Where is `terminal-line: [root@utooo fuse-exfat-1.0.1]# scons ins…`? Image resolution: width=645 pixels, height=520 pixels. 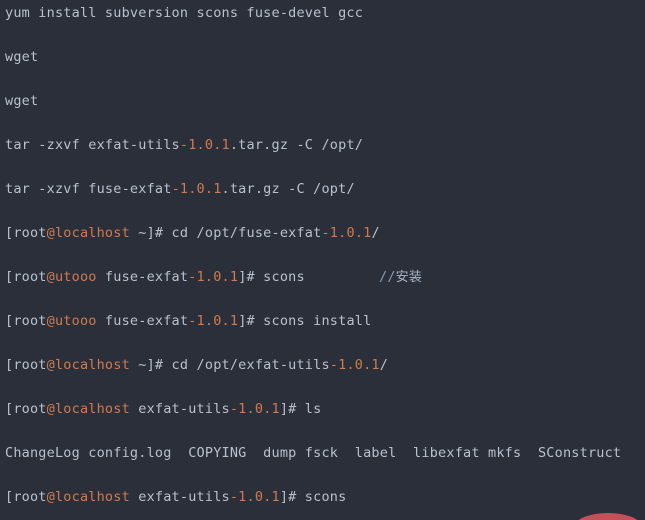 terminal-line: [root@utooo fuse-exfat-1.0.1]# scons ins… is located at coordinates (188, 321).